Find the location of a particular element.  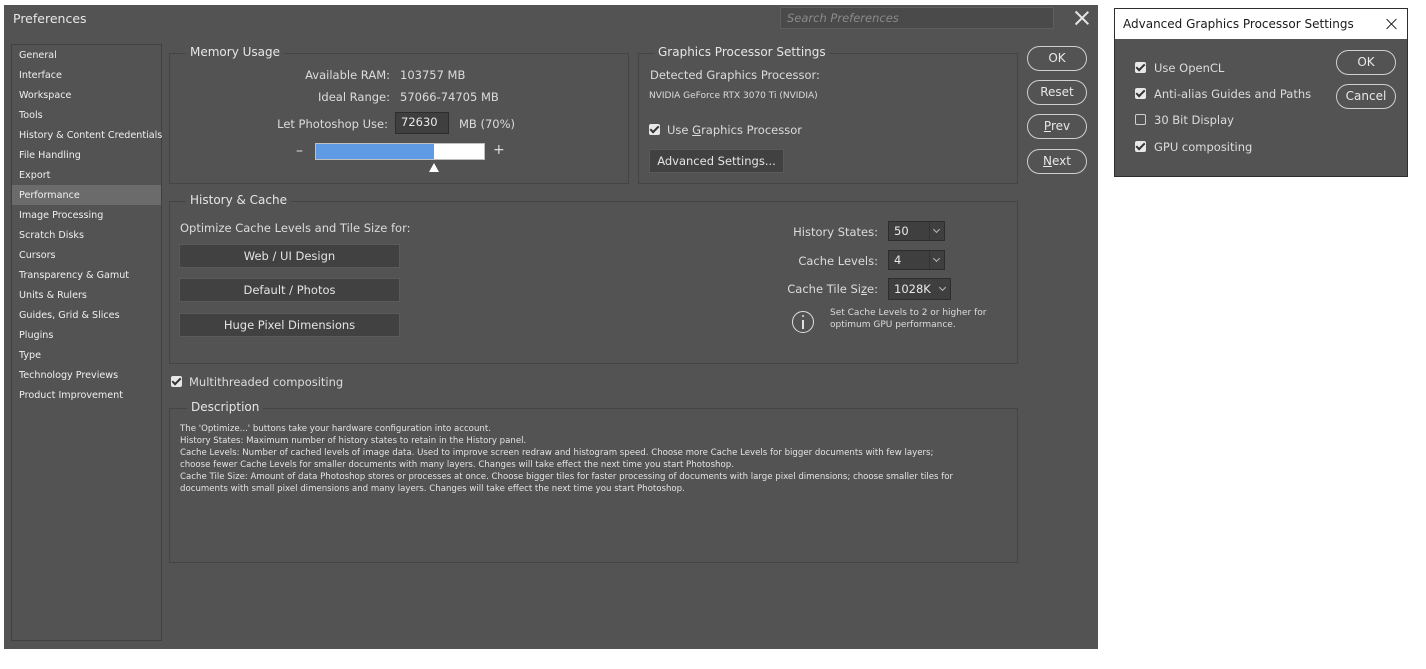

gpu-compositing-checkbox is located at coordinates (1140, 146).